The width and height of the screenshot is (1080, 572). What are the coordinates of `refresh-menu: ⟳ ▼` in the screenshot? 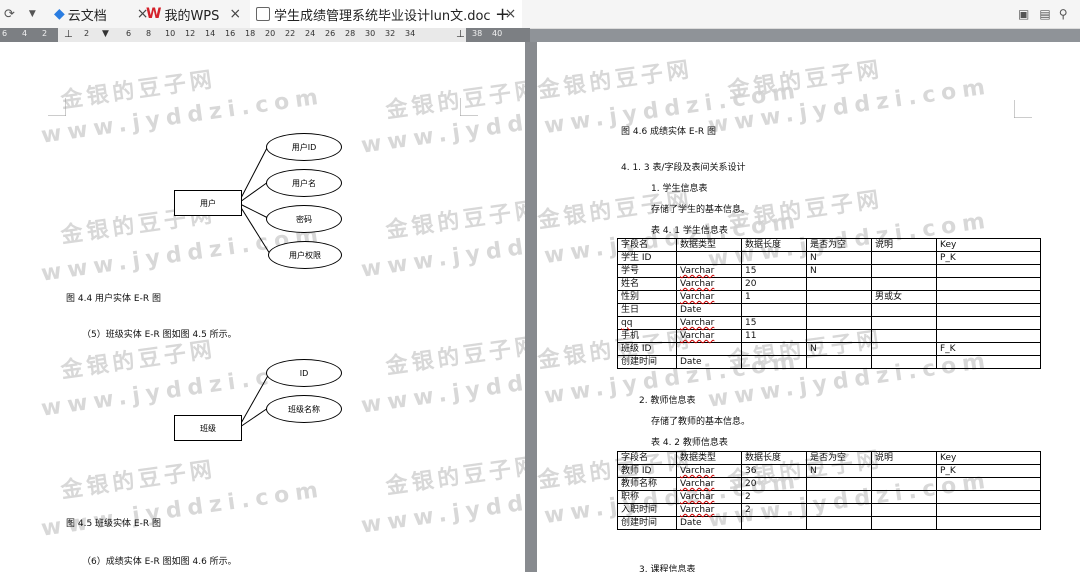 It's located at (20, 14).